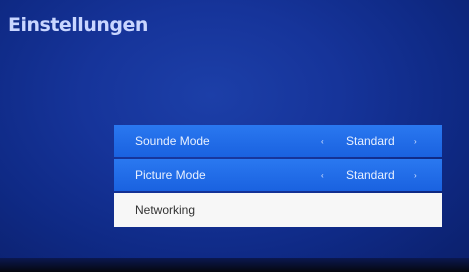 This screenshot has height=272, width=469. I want to click on menu-item-networking: Networking, so click(278, 210).